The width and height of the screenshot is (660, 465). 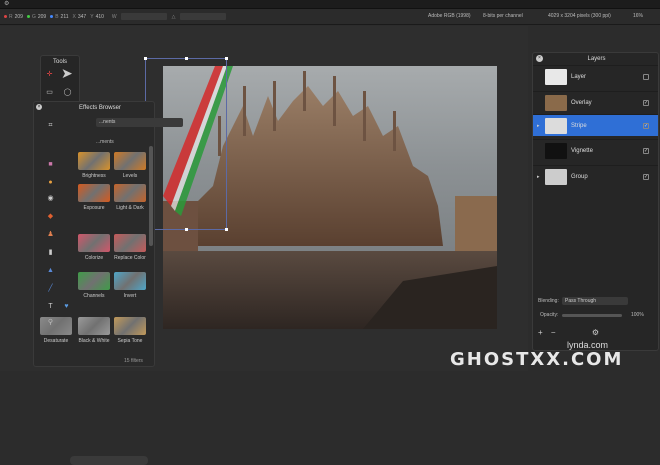 I want to click on search-input, so click(x=109, y=460).